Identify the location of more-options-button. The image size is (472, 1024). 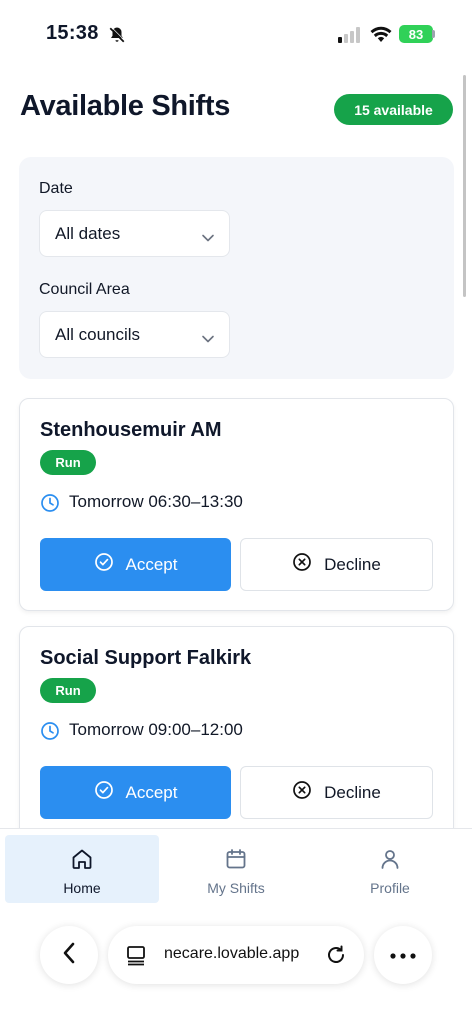
(403, 955).